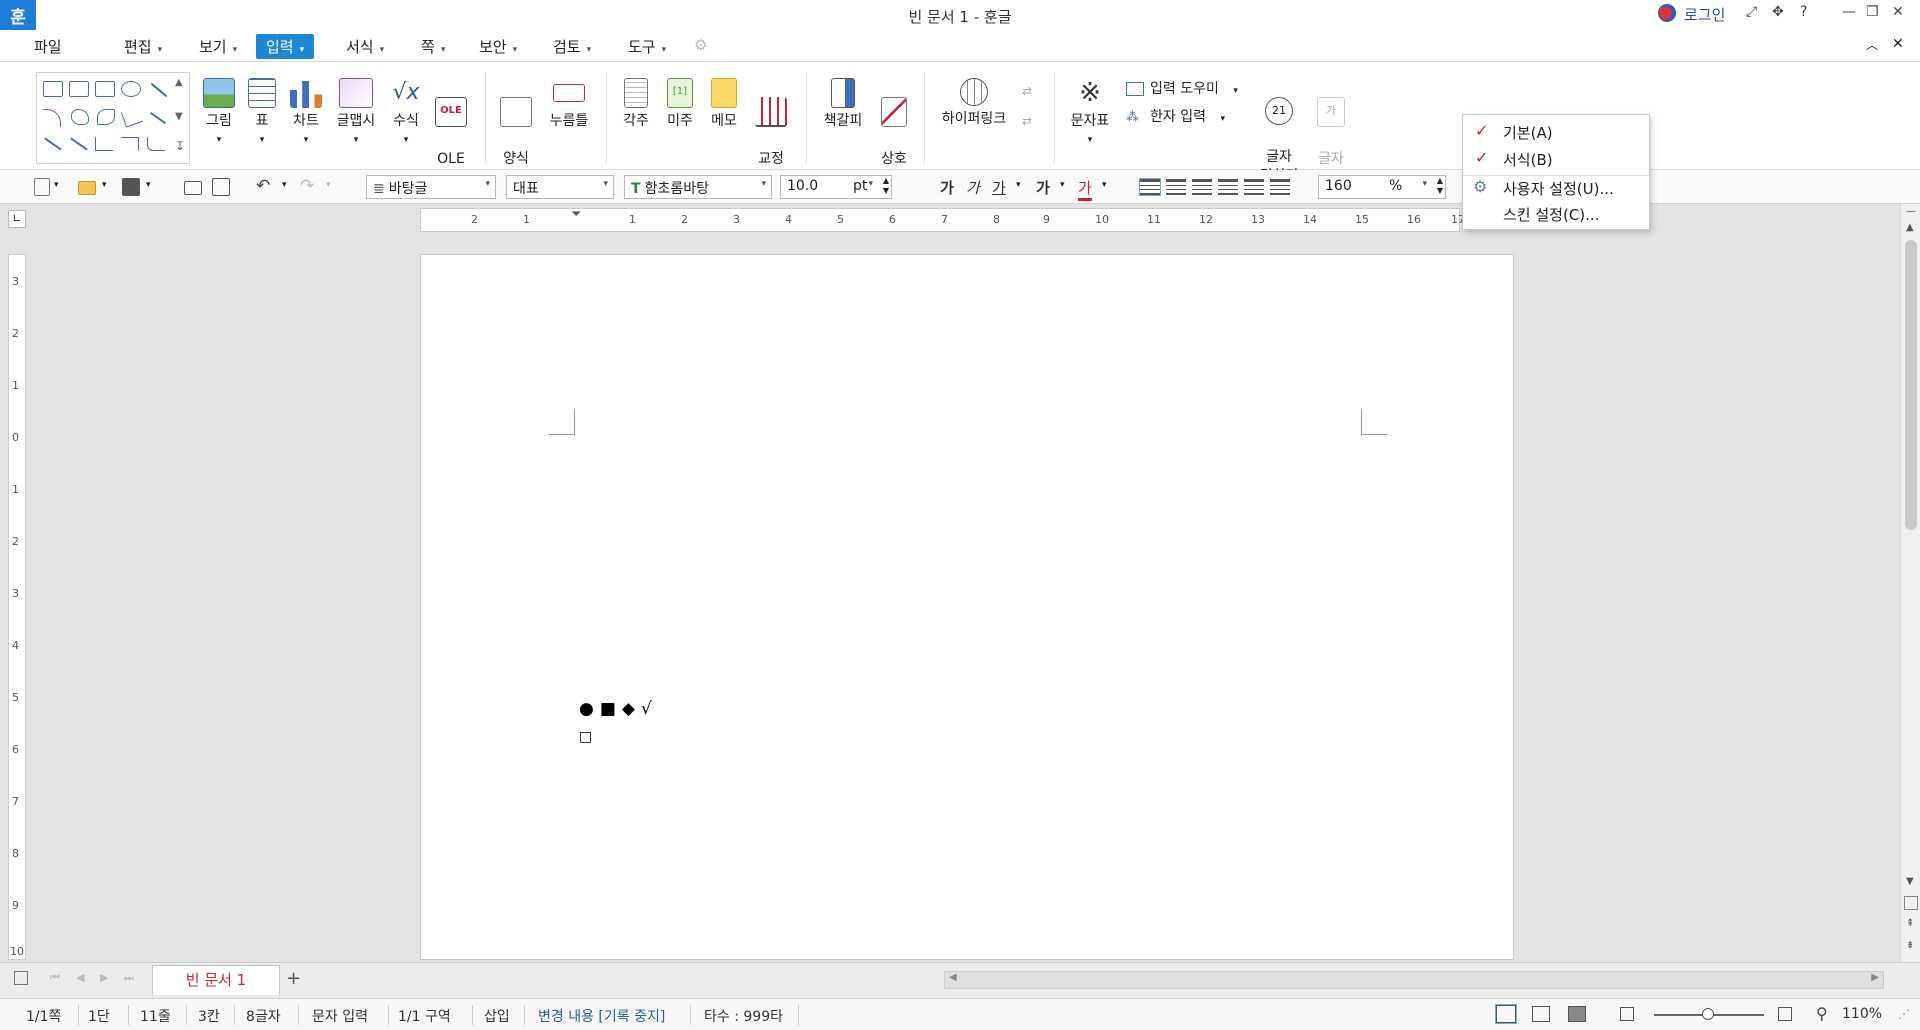  I want to click on table-button: 표 ▾, so click(262, 114).